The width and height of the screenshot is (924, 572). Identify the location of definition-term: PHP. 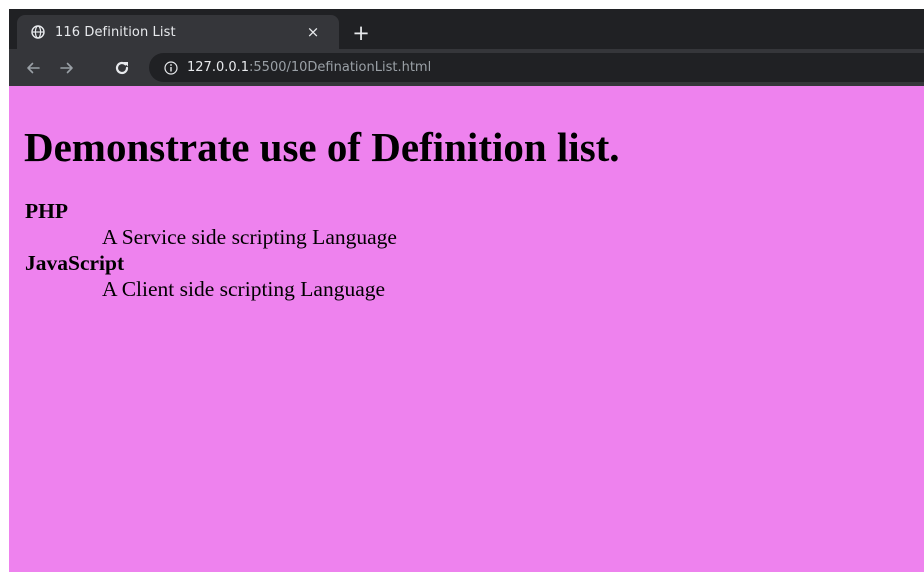
(46, 211).